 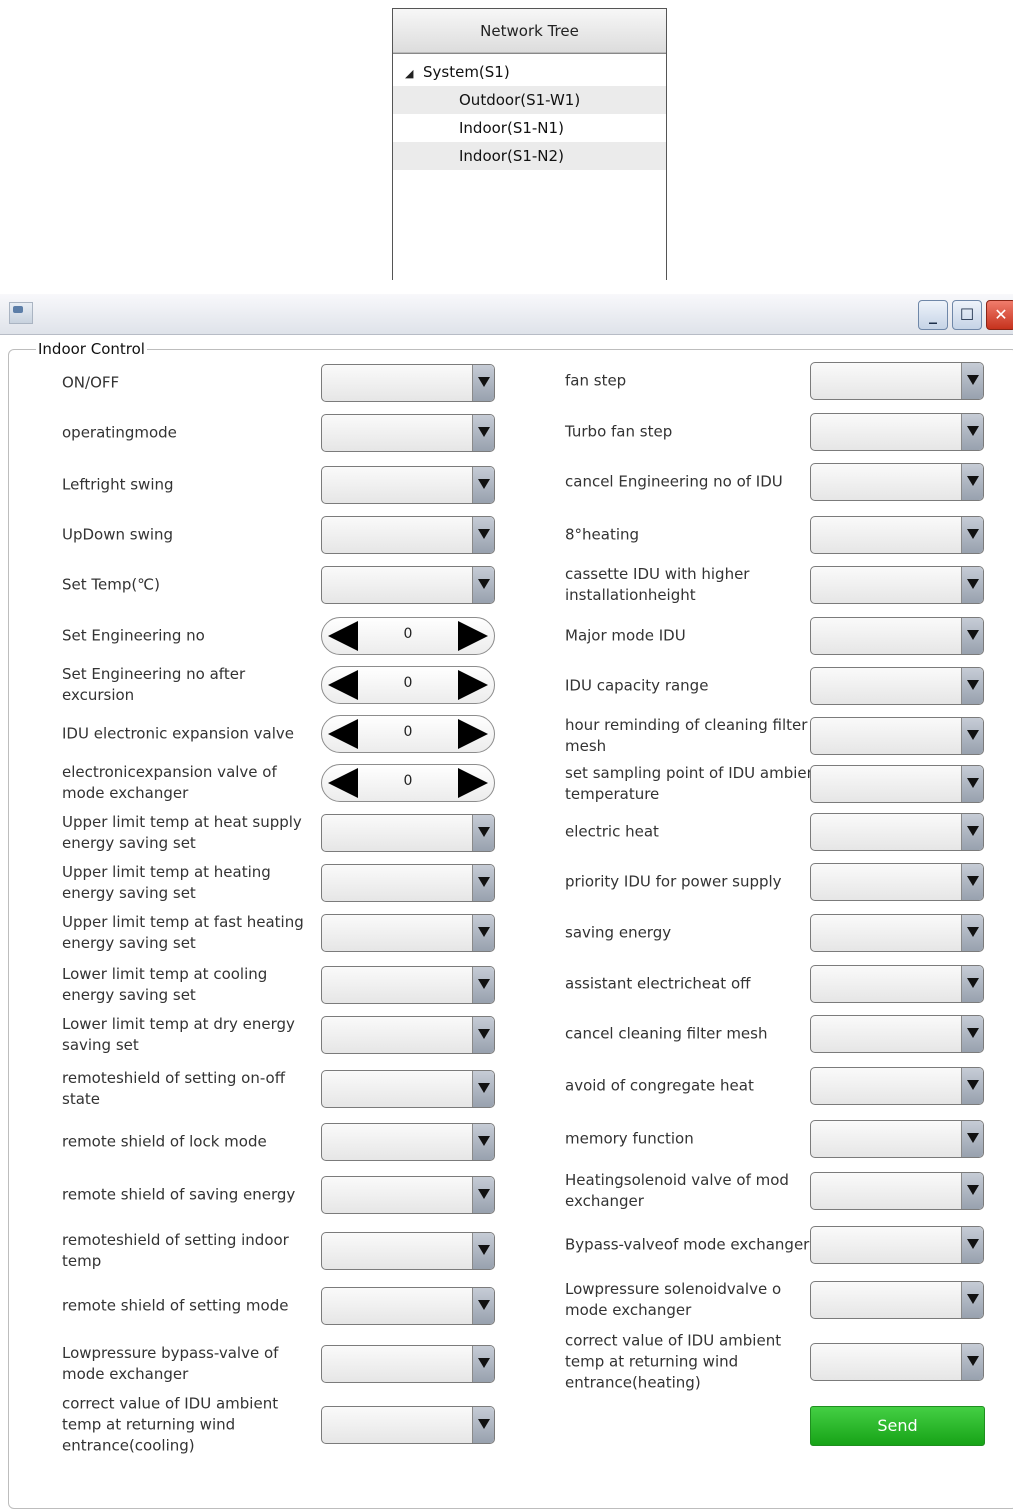 I want to click on left-stepper-8: 0, so click(x=408, y=783).